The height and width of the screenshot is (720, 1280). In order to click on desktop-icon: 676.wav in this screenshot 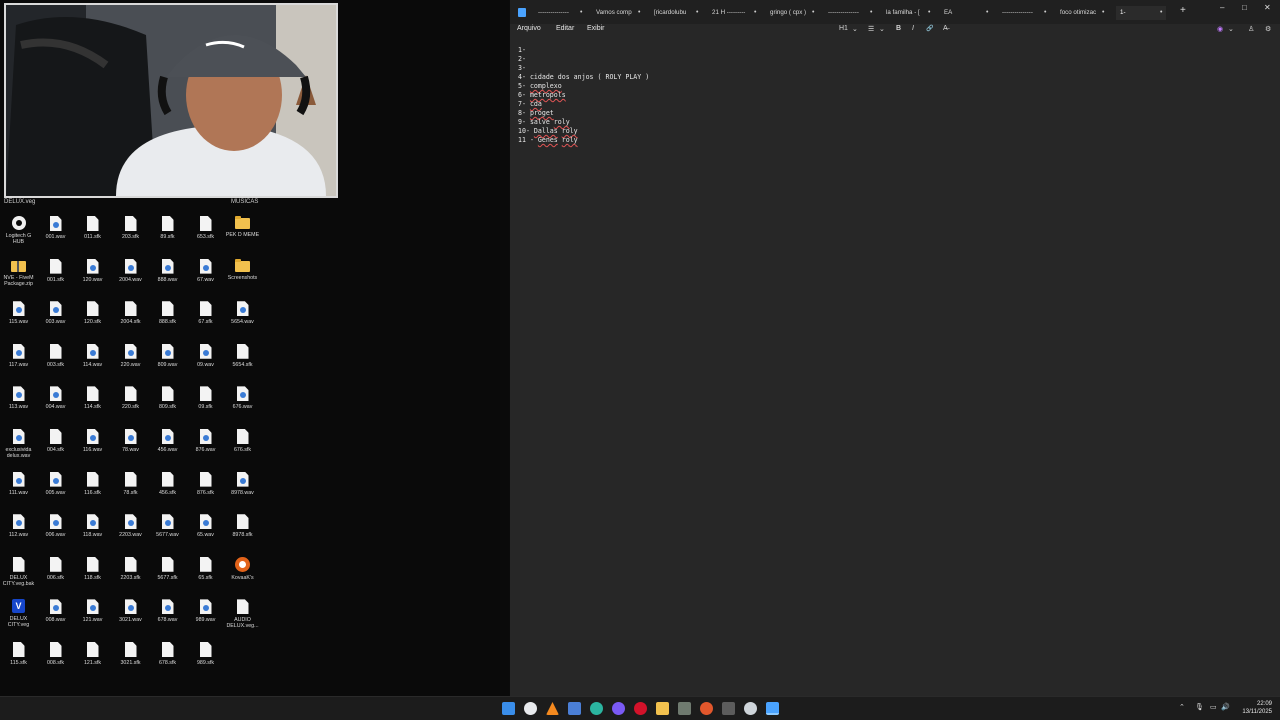, I will do `click(242, 401)`.